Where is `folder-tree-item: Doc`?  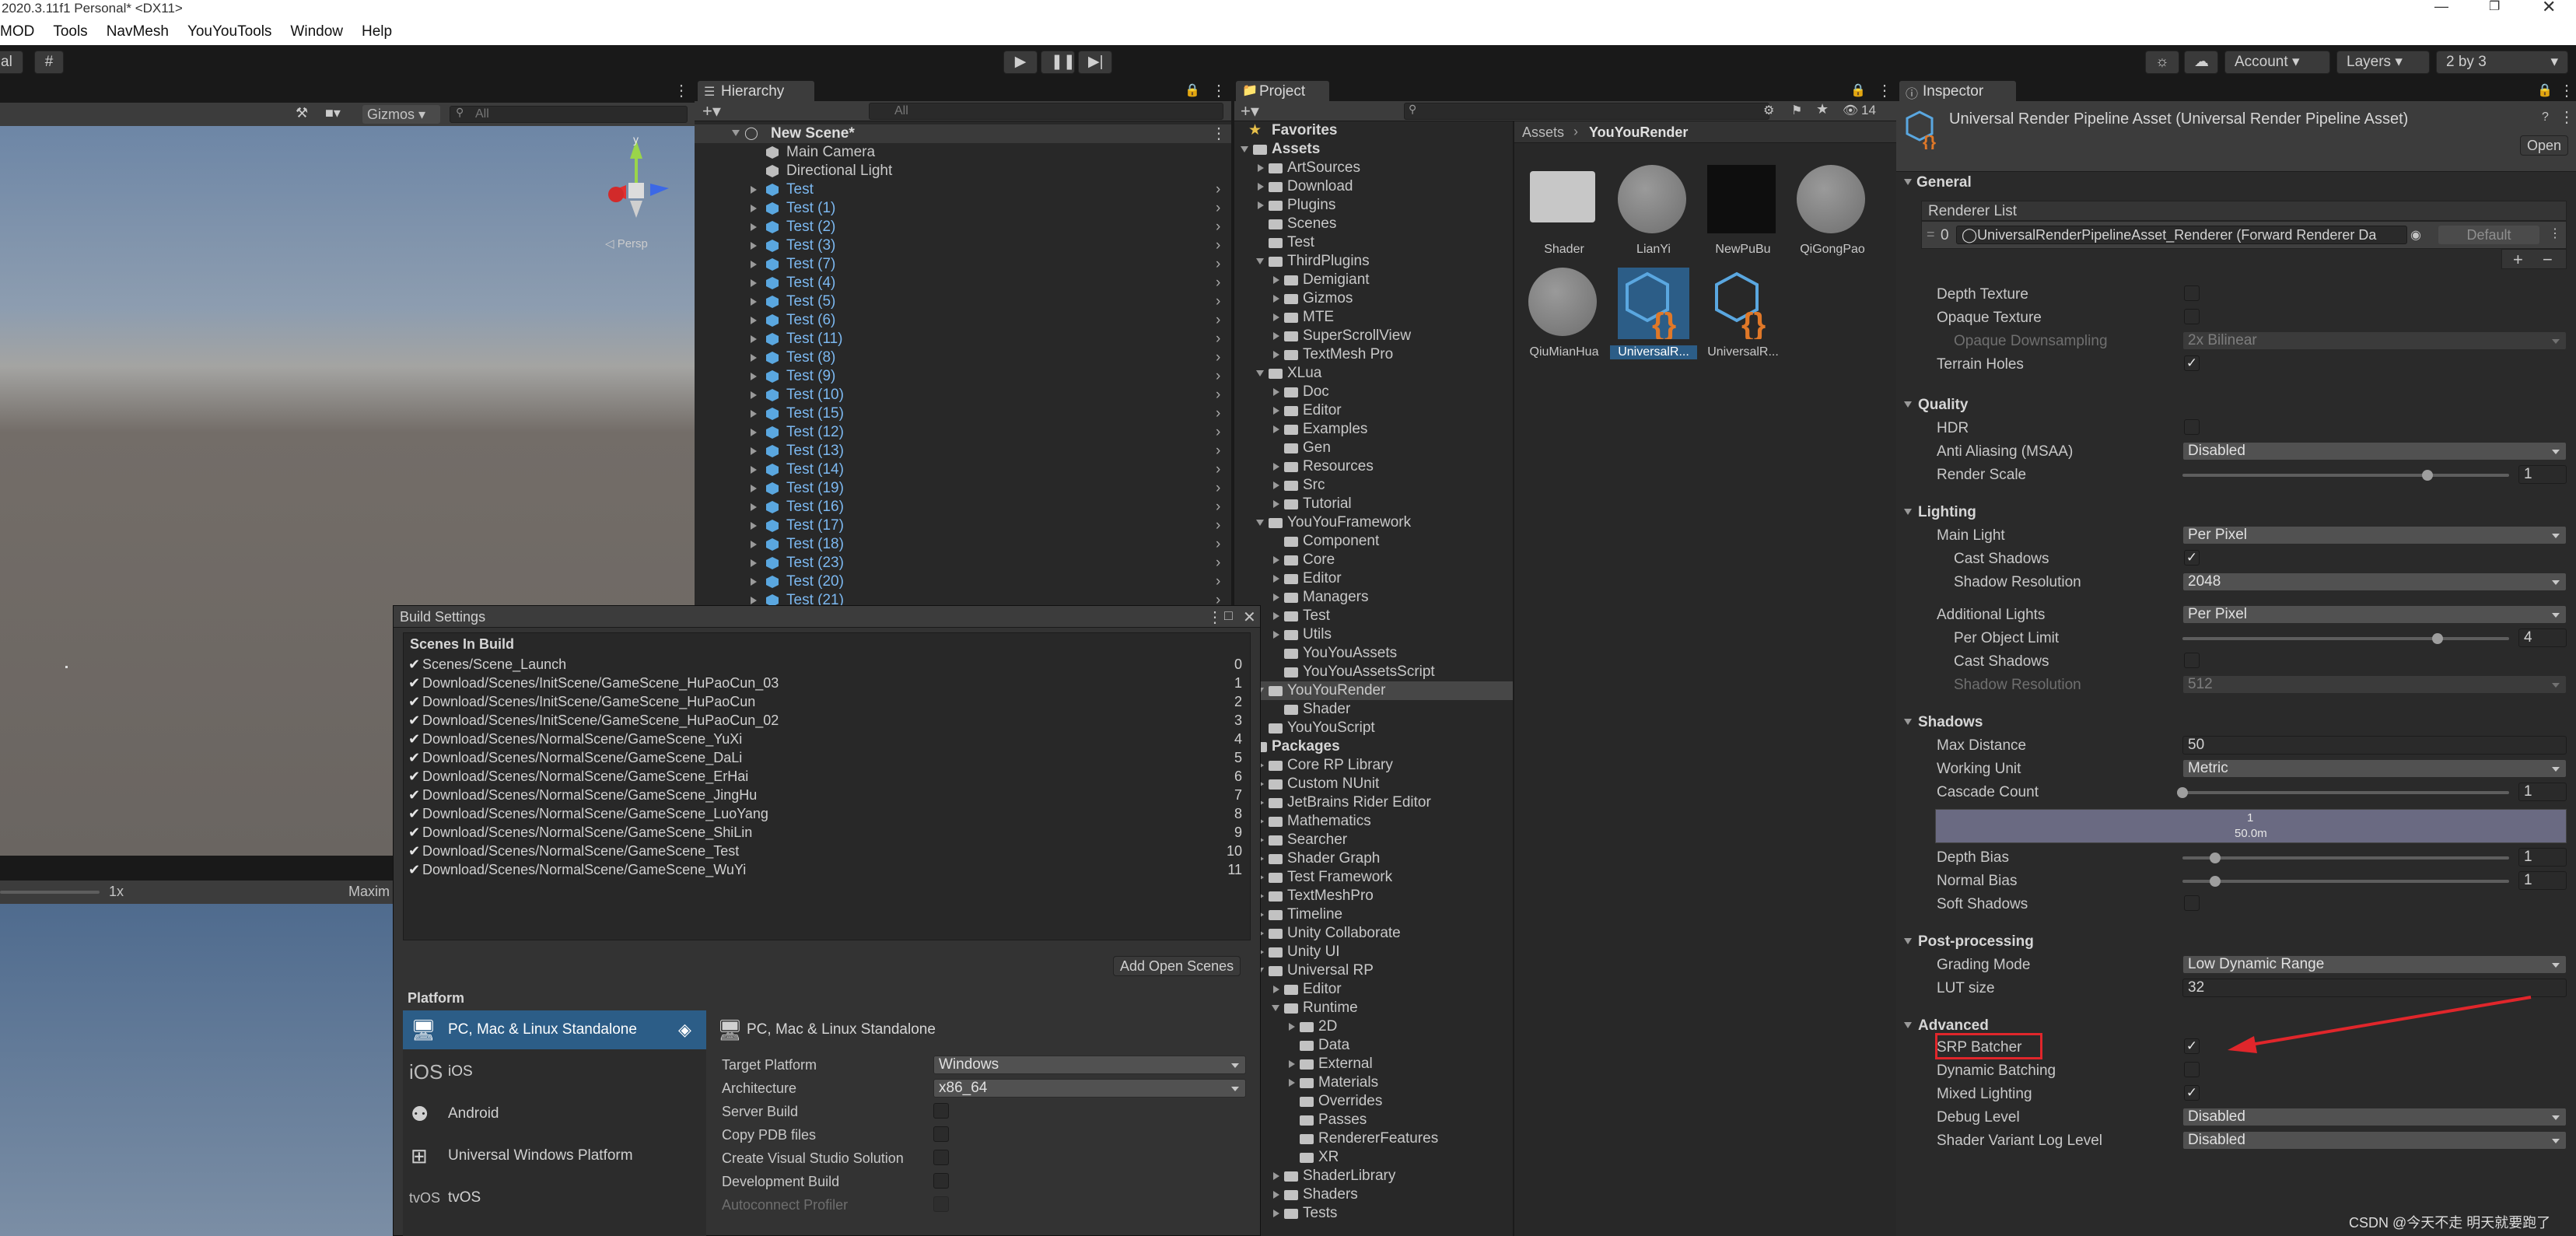 folder-tree-item: Doc is located at coordinates (1374, 392).